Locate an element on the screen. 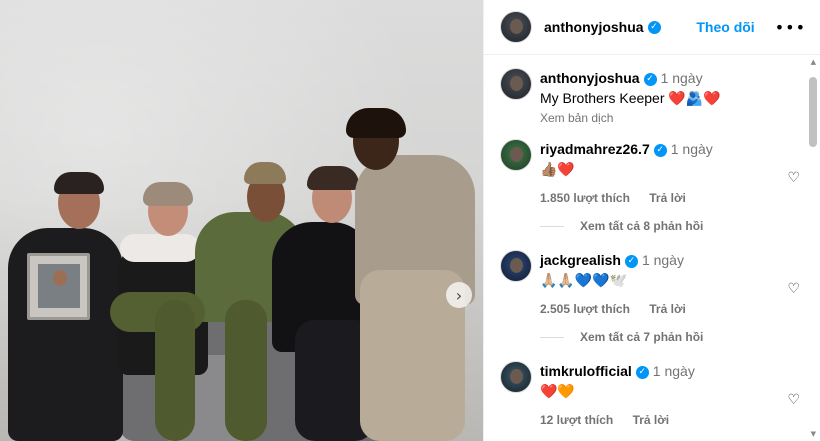 This screenshot has height=441, width=820. follow-button: Theo dõi is located at coordinates (725, 27).